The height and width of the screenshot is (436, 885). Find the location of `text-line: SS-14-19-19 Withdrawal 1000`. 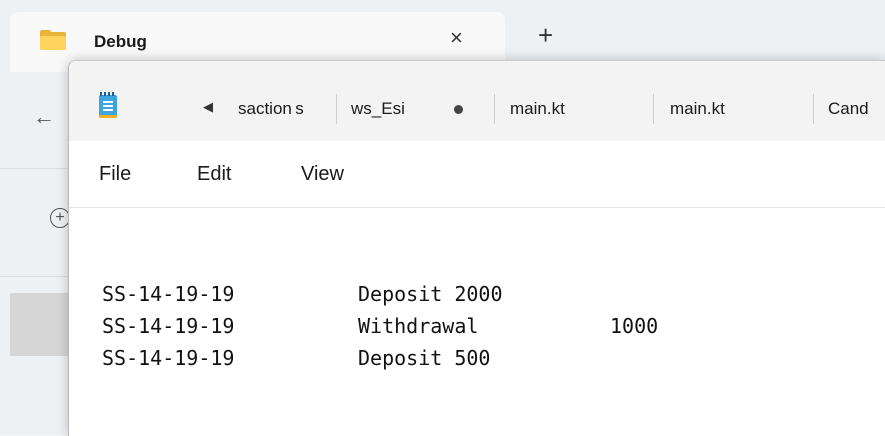

text-line: SS-14-19-19 Withdrawal 1000 is located at coordinates (380, 330).